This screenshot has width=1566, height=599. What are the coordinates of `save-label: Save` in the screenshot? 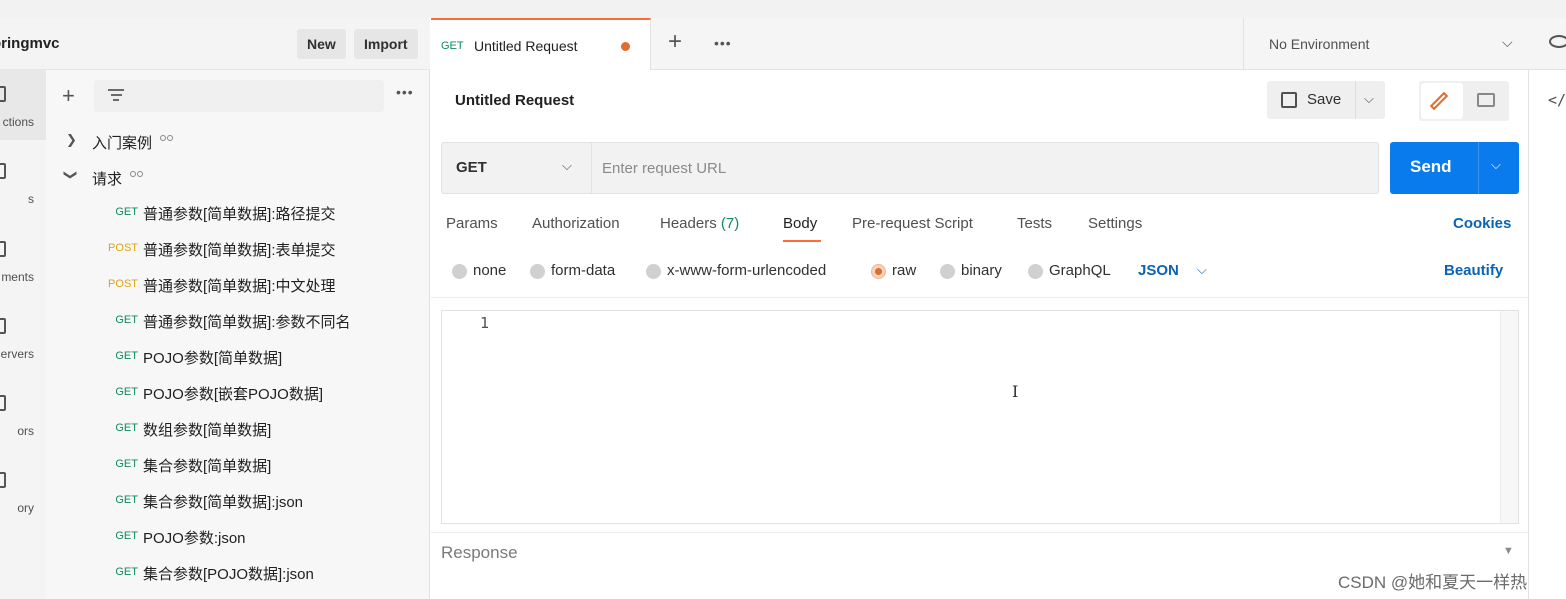 It's located at (1324, 99).